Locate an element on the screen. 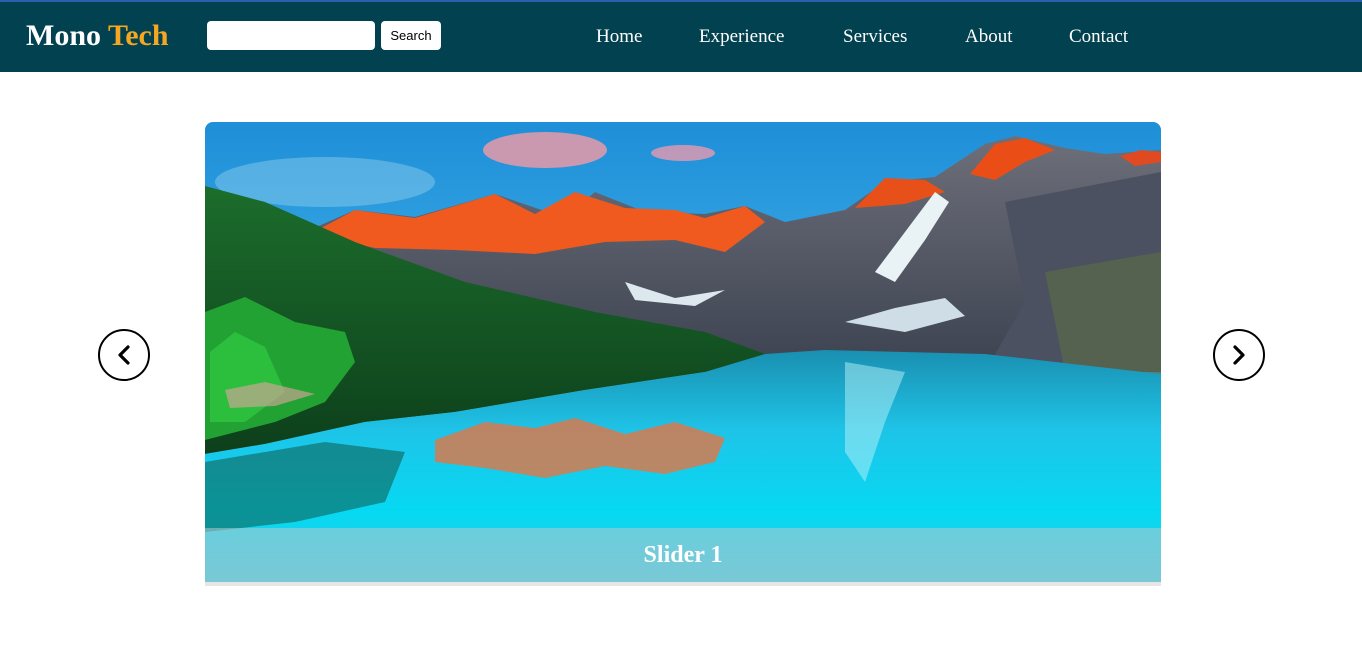 This screenshot has width=1362, height=648. chevron-left-icon is located at coordinates (124, 355).